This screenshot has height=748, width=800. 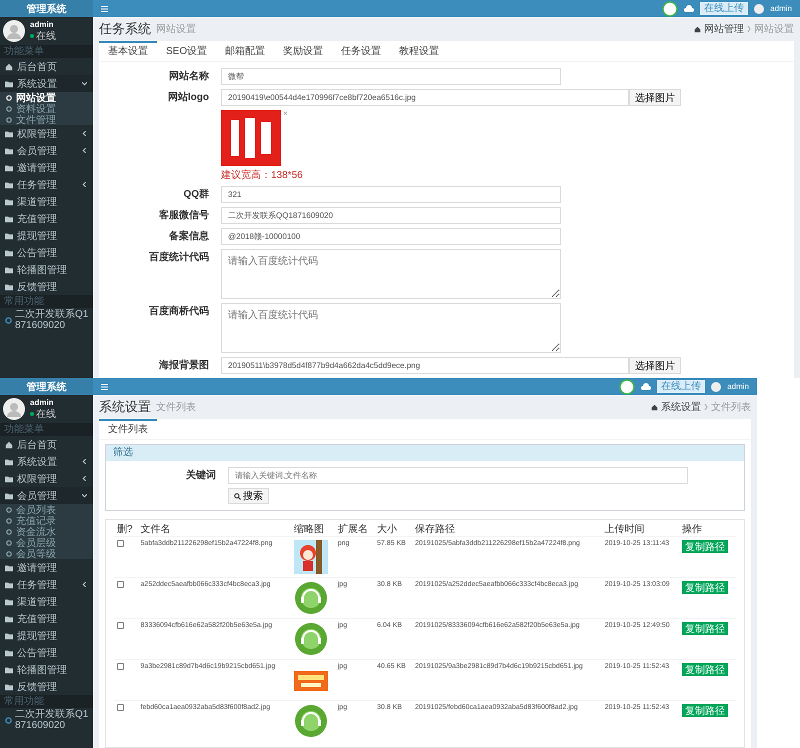 What do you see at coordinates (188, 77) in the screenshot?
I see `field-label: 网站名称` at bounding box center [188, 77].